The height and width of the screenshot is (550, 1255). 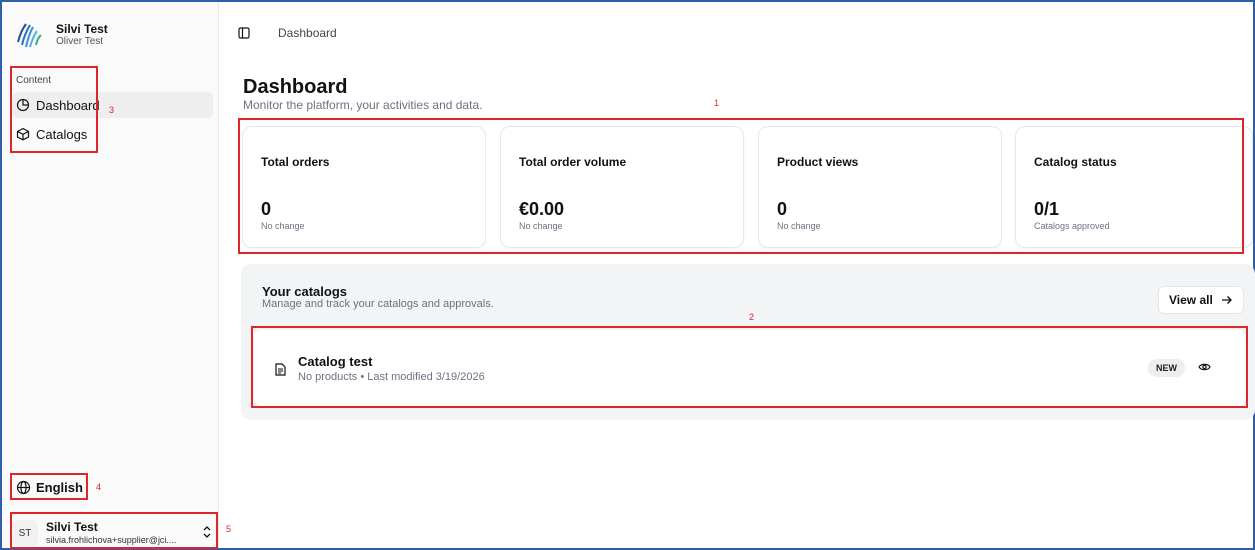 I want to click on view-all-label: View all, so click(x=1191, y=300).